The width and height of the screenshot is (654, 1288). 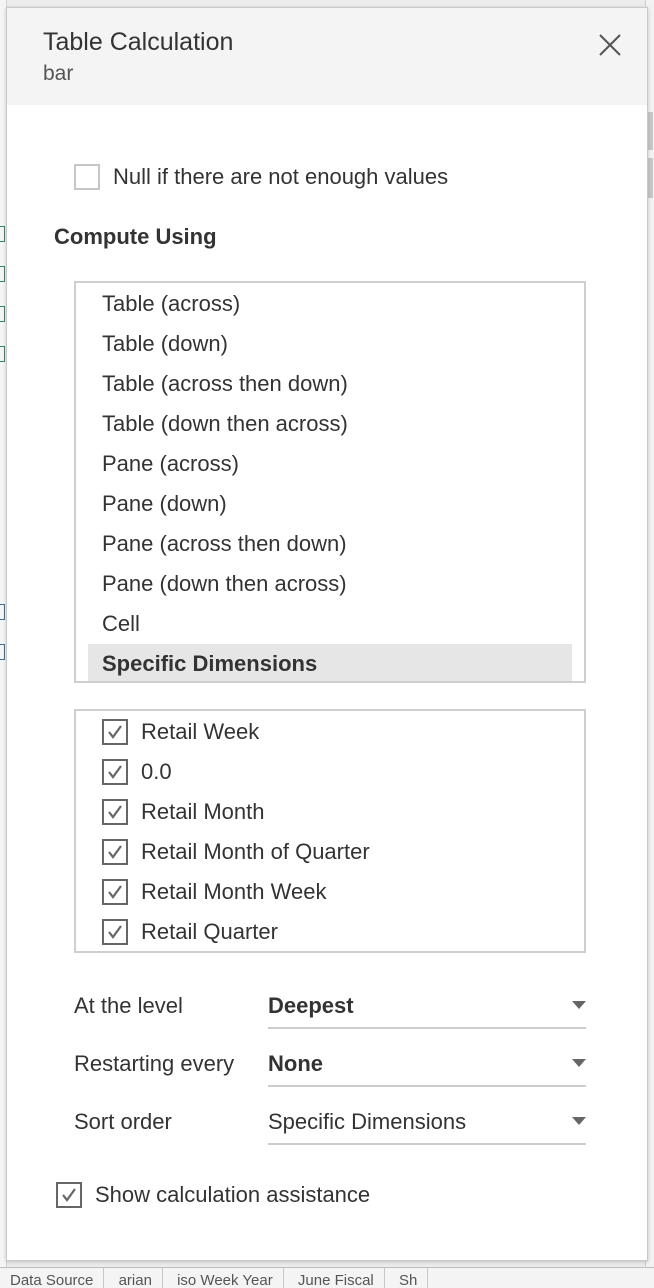 What do you see at coordinates (87, 177) in the screenshot?
I see `null-if-not-enough-values-checkbox` at bounding box center [87, 177].